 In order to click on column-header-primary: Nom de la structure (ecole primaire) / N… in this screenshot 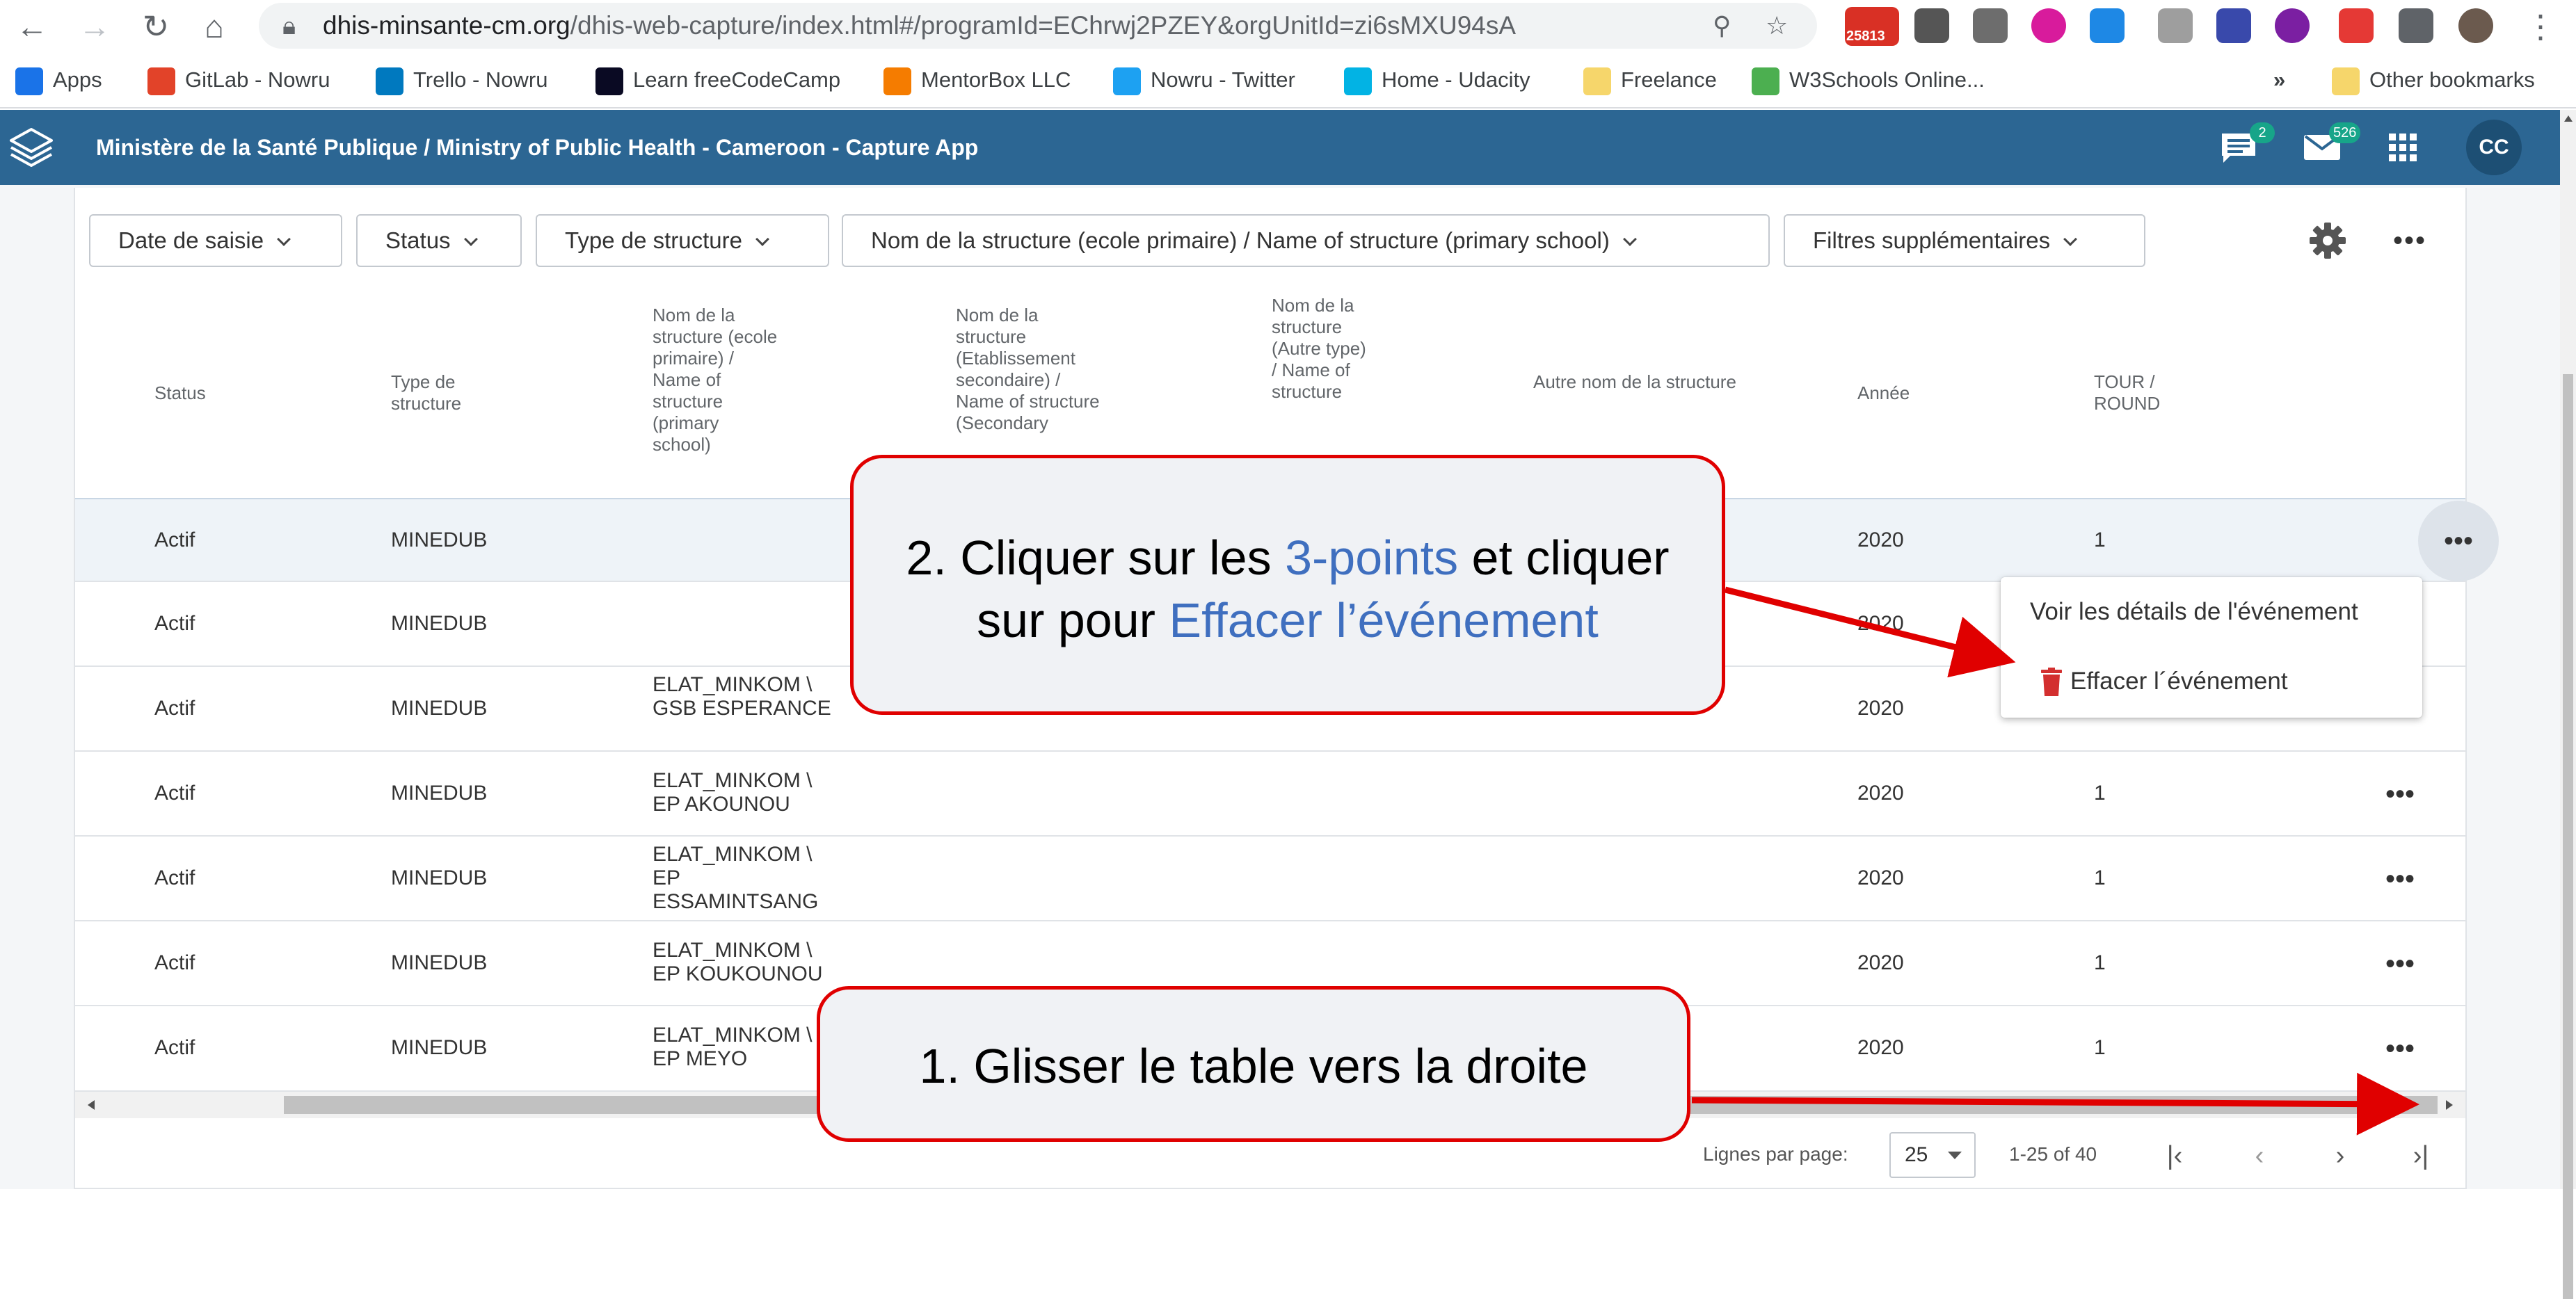, I will do `click(715, 392)`.